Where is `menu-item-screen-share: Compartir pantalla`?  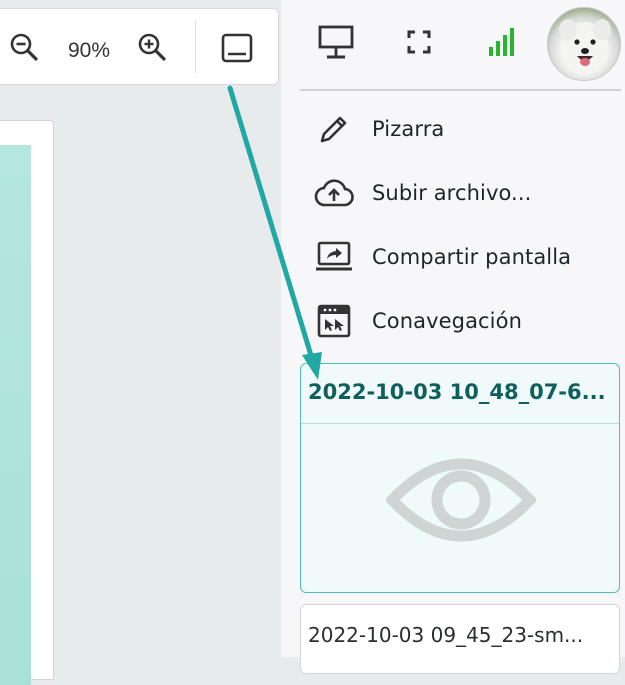 menu-item-screen-share: Compartir pantalla is located at coordinates (460, 257).